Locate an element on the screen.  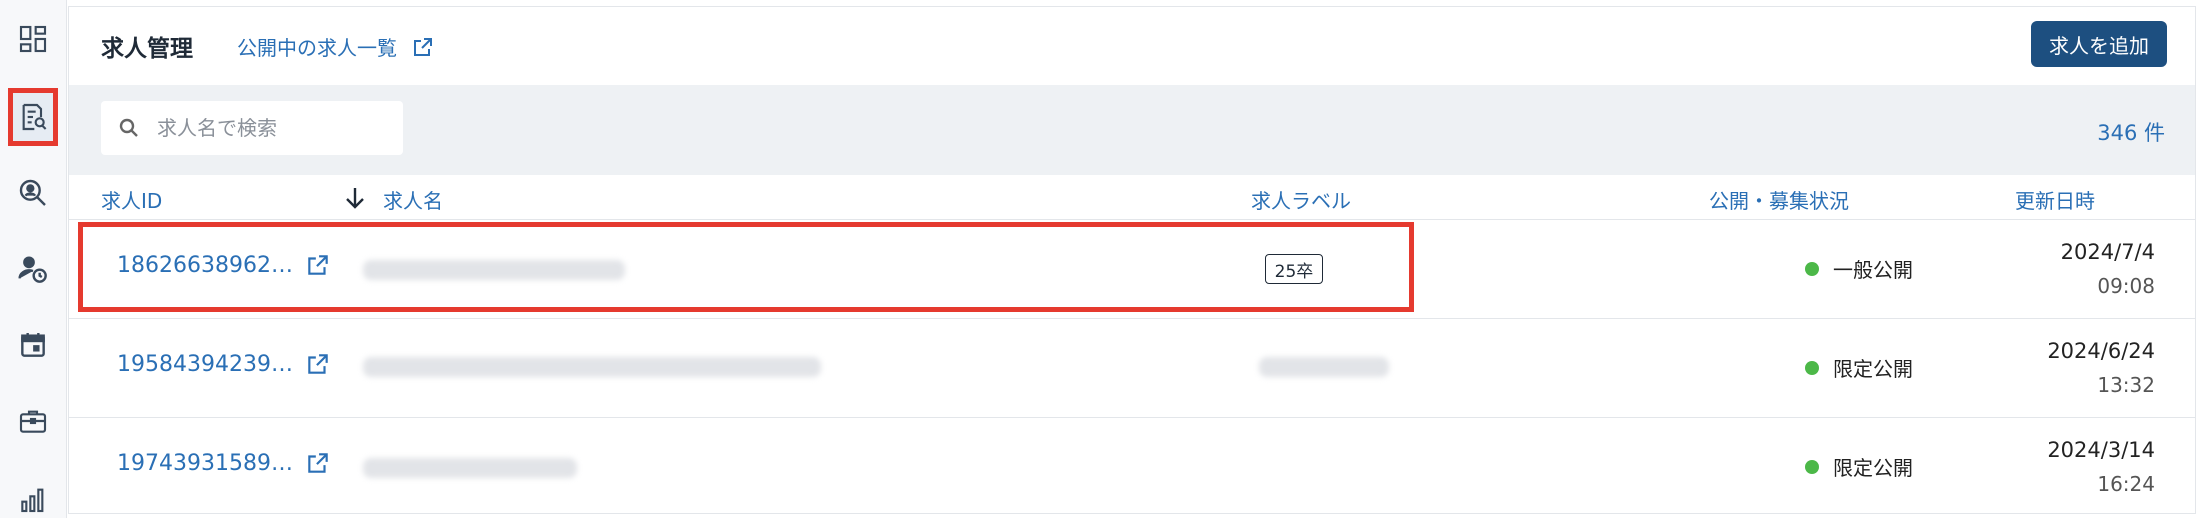
bar-chart-icon is located at coordinates (32, 500).